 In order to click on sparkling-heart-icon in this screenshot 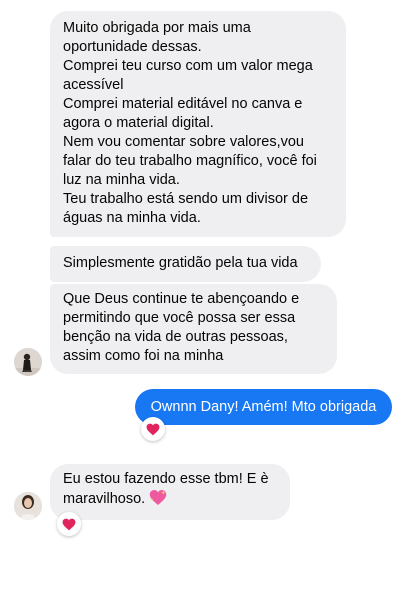, I will do `click(158, 500)`.